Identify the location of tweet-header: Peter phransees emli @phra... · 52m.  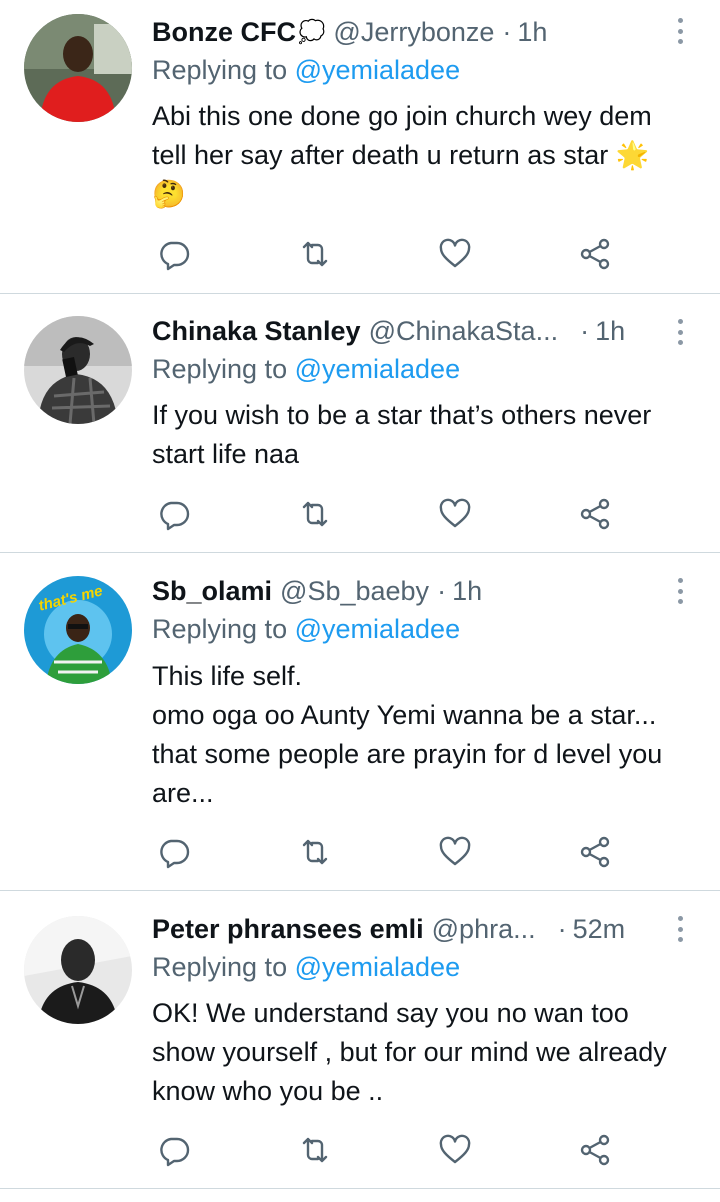
(406, 929).